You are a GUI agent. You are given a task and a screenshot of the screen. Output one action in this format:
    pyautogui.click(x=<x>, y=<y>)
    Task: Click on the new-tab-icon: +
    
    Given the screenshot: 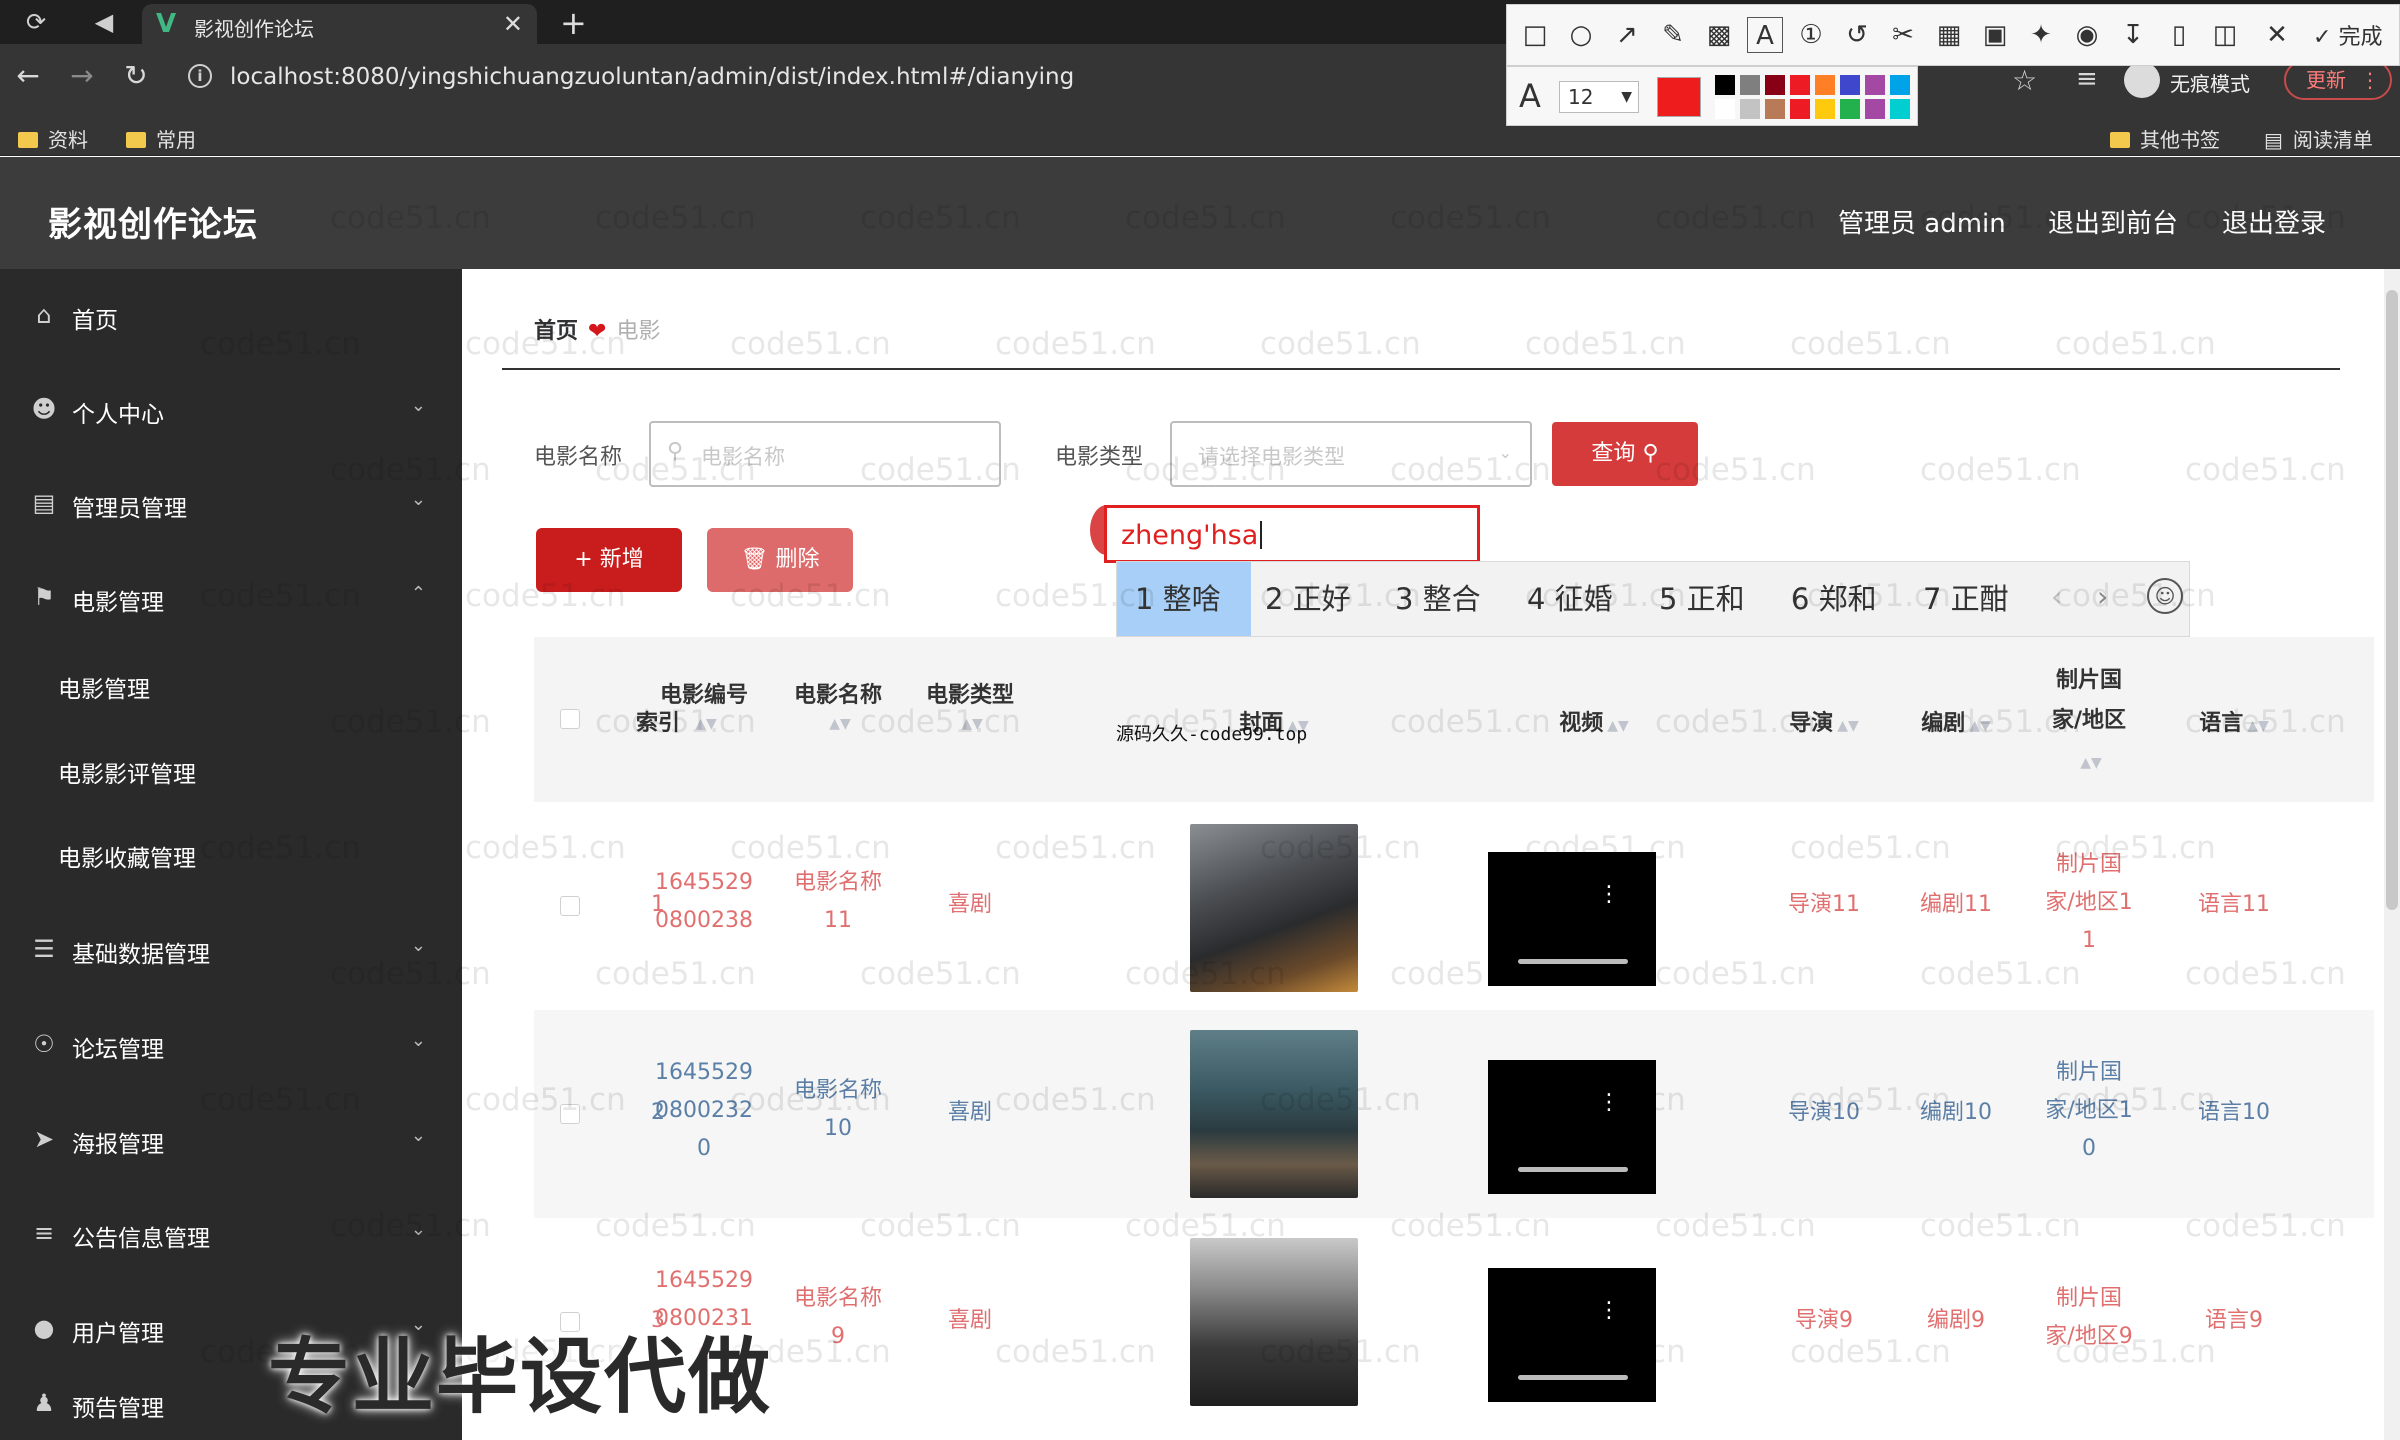 What is the action you would take?
    pyautogui.click(x=573, y=23)
    